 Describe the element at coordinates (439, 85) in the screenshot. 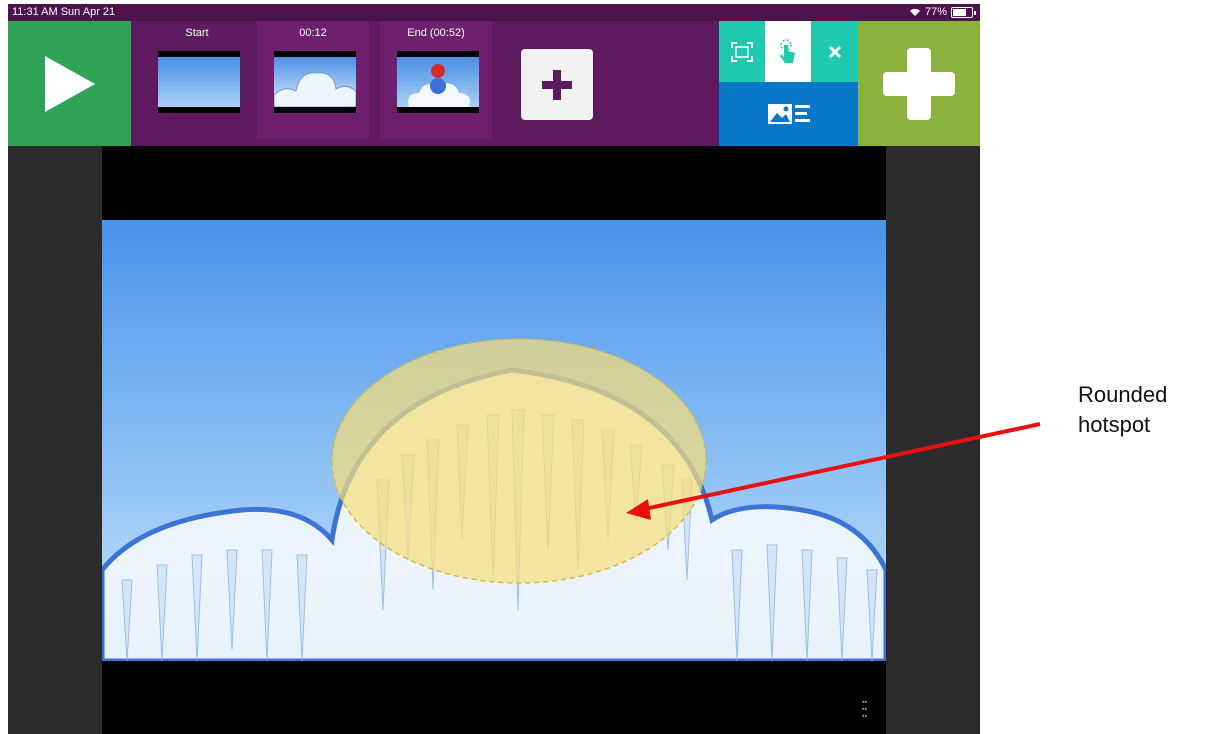

I see `cloud-character-thumb` at that location.